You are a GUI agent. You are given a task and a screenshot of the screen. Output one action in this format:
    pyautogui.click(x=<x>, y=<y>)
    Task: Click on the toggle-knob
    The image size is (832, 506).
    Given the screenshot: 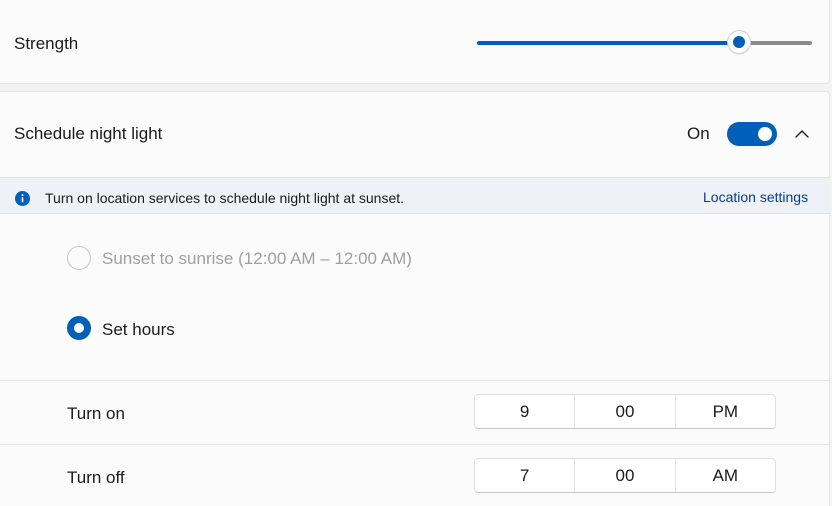 What is the action you would take?
    pyautogui.click(x=765, y=134)
    